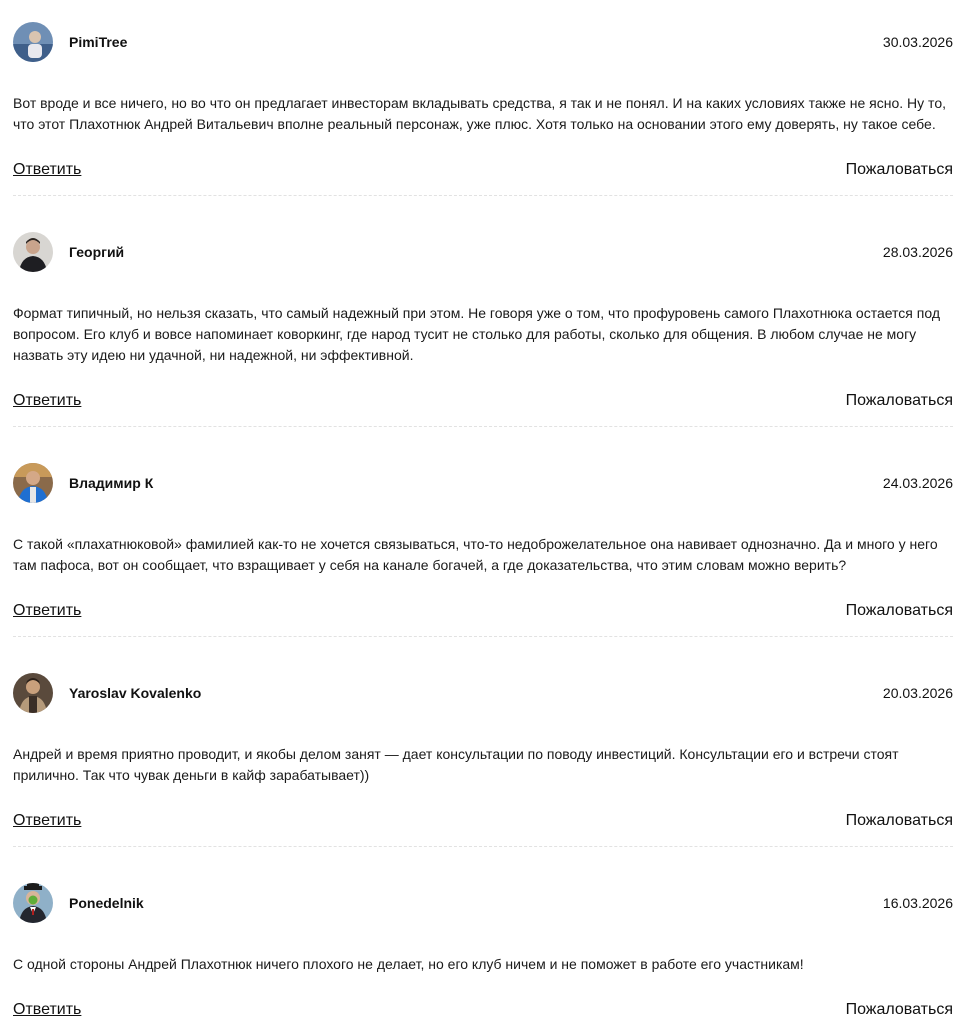 The width and height of the screenshot is (966, 1028). What do you see at coordinates (483, 903) in the screenshot?
I see `comment-header: Ponedelnik 16.03.2026` at bounding box center [483, 903].